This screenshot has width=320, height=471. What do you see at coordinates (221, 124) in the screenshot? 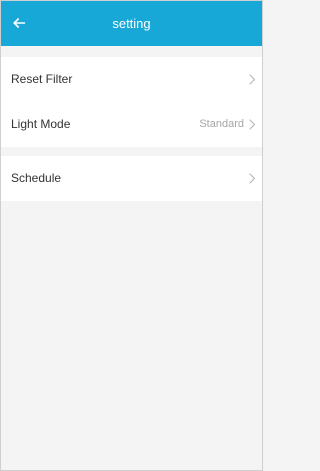
I see `light-mode-value: Standard` at bounding box center [221, 124].